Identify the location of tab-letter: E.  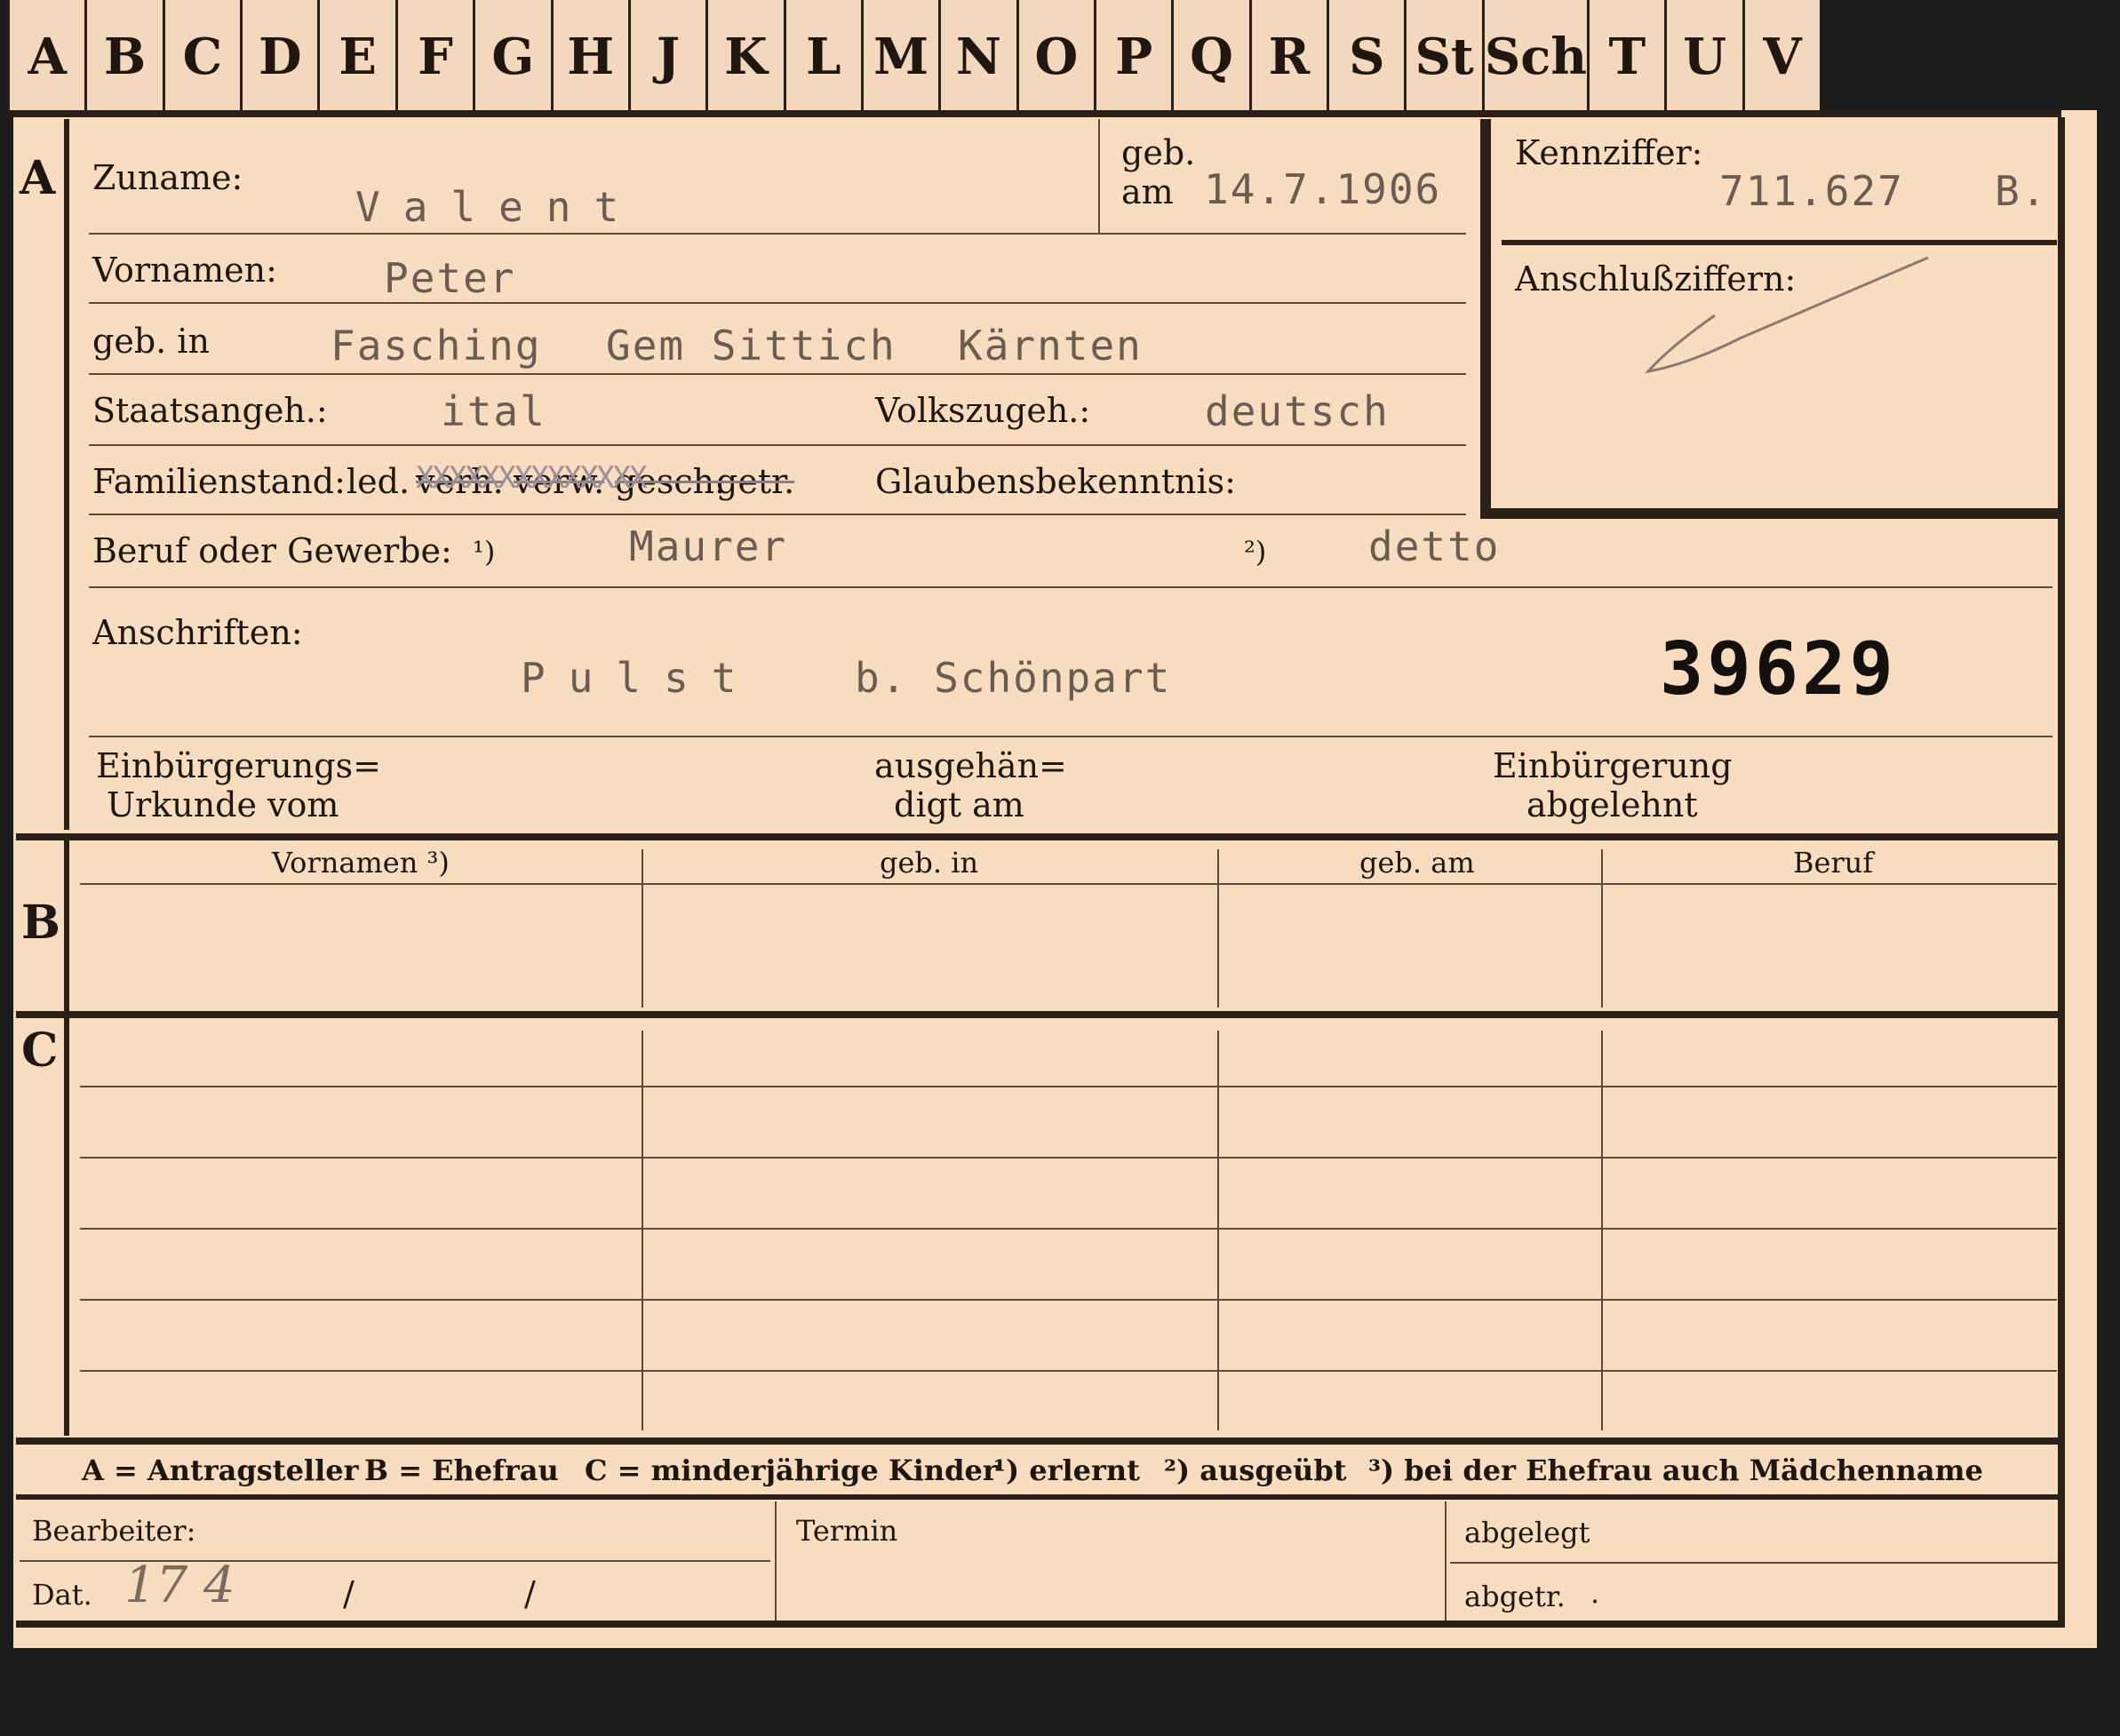
(357, 57).